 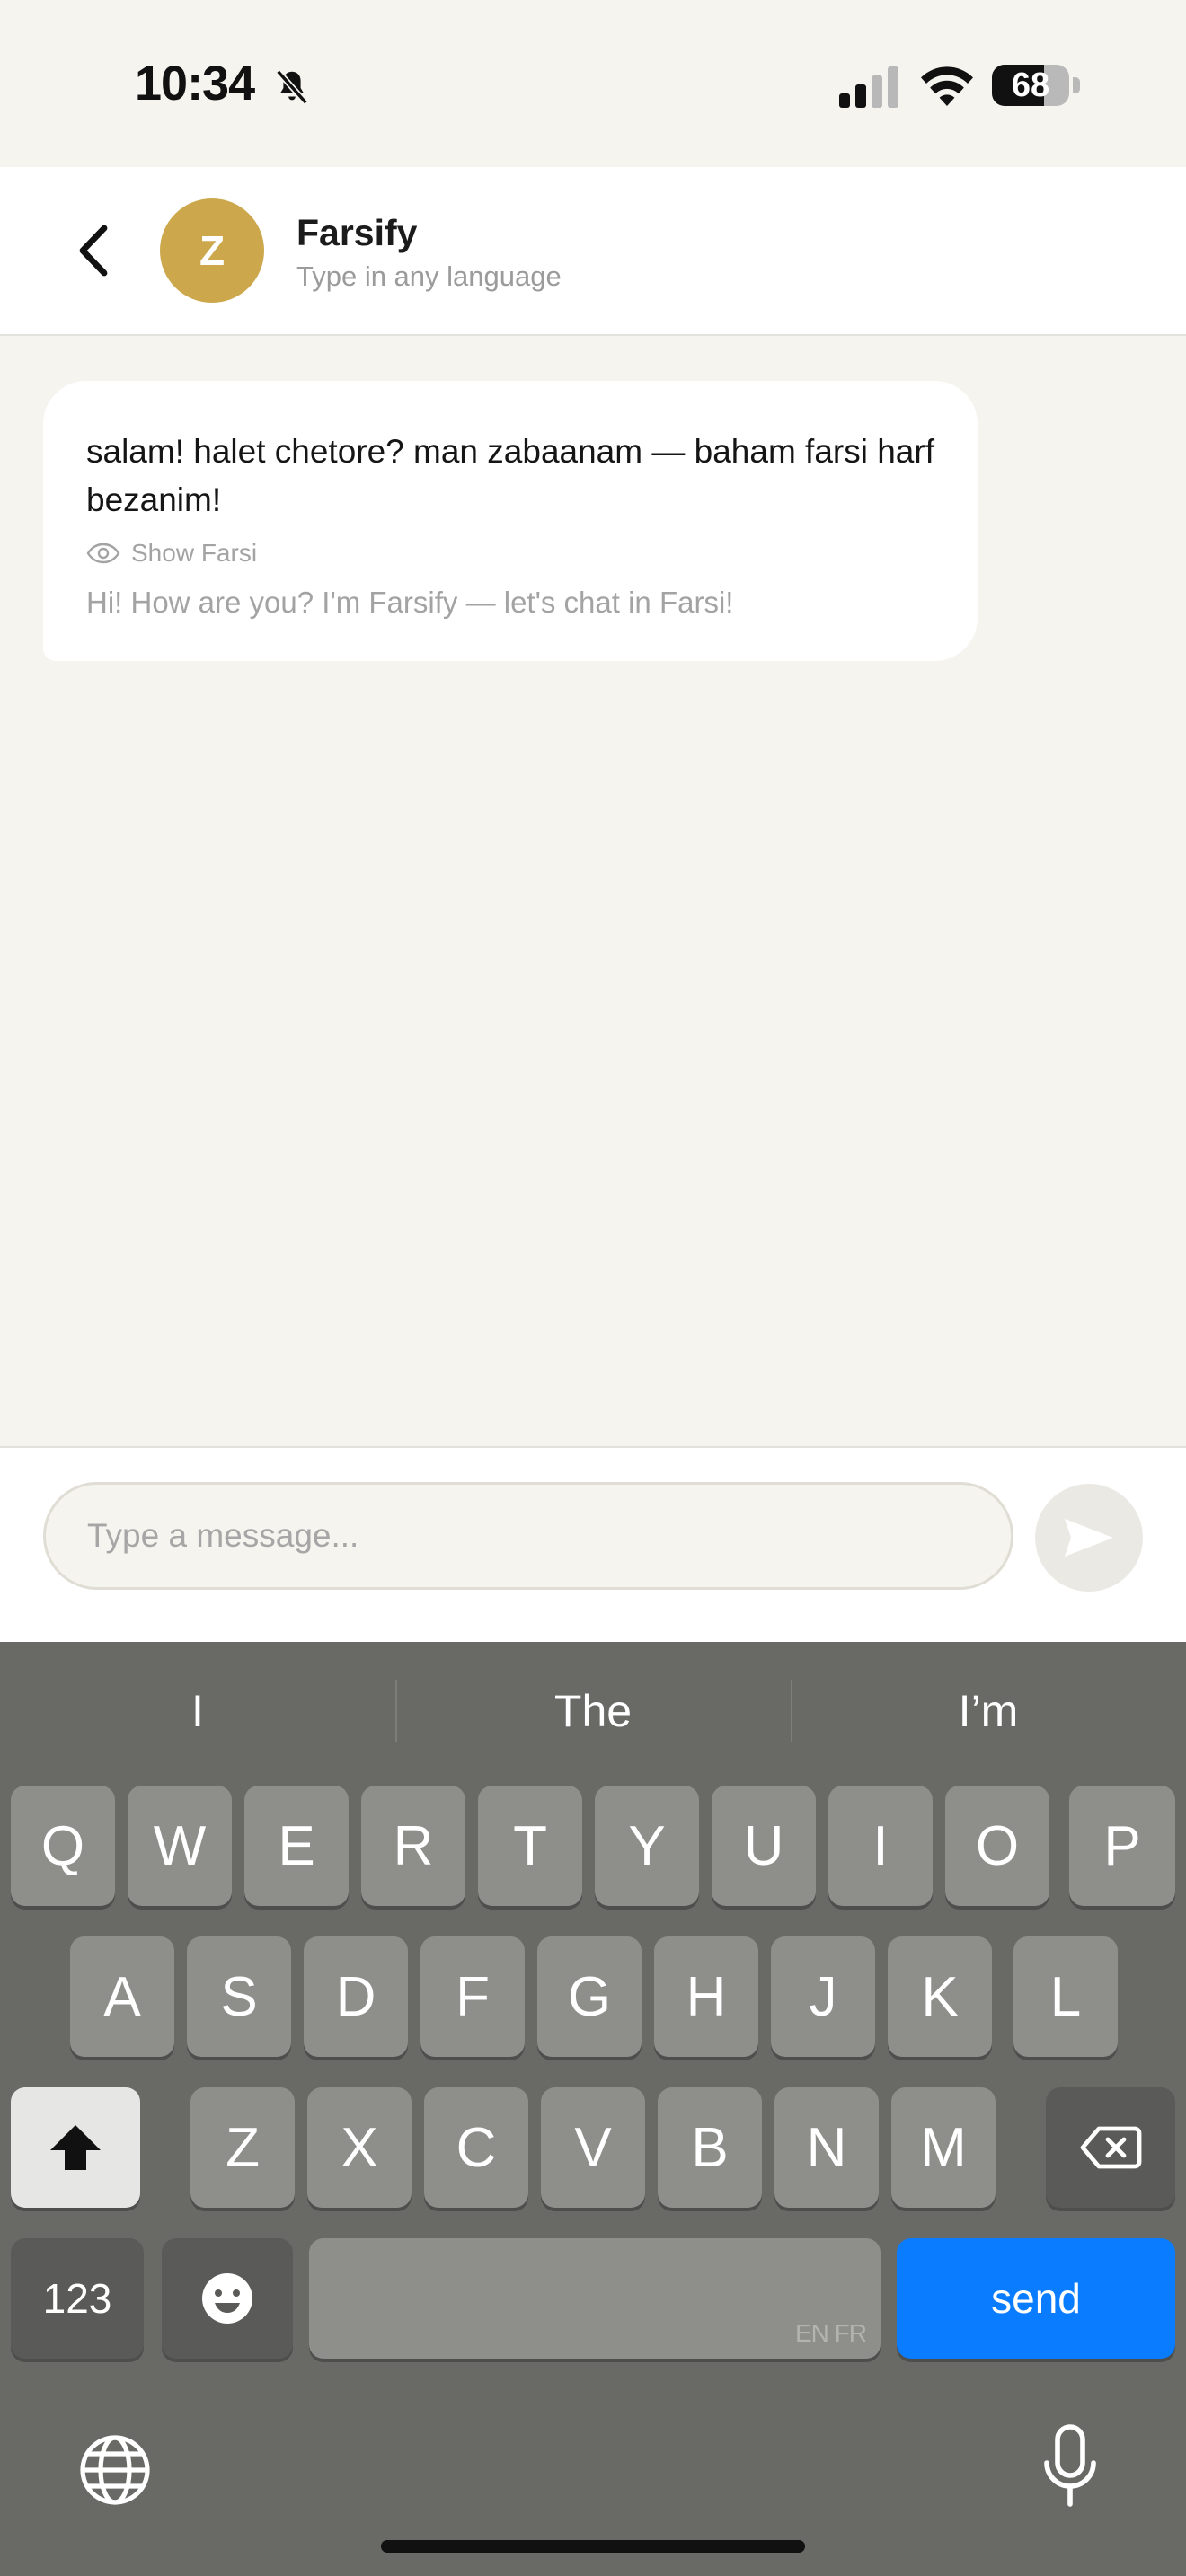 I want to click on key-d: D, so click(x=356, y=1997).